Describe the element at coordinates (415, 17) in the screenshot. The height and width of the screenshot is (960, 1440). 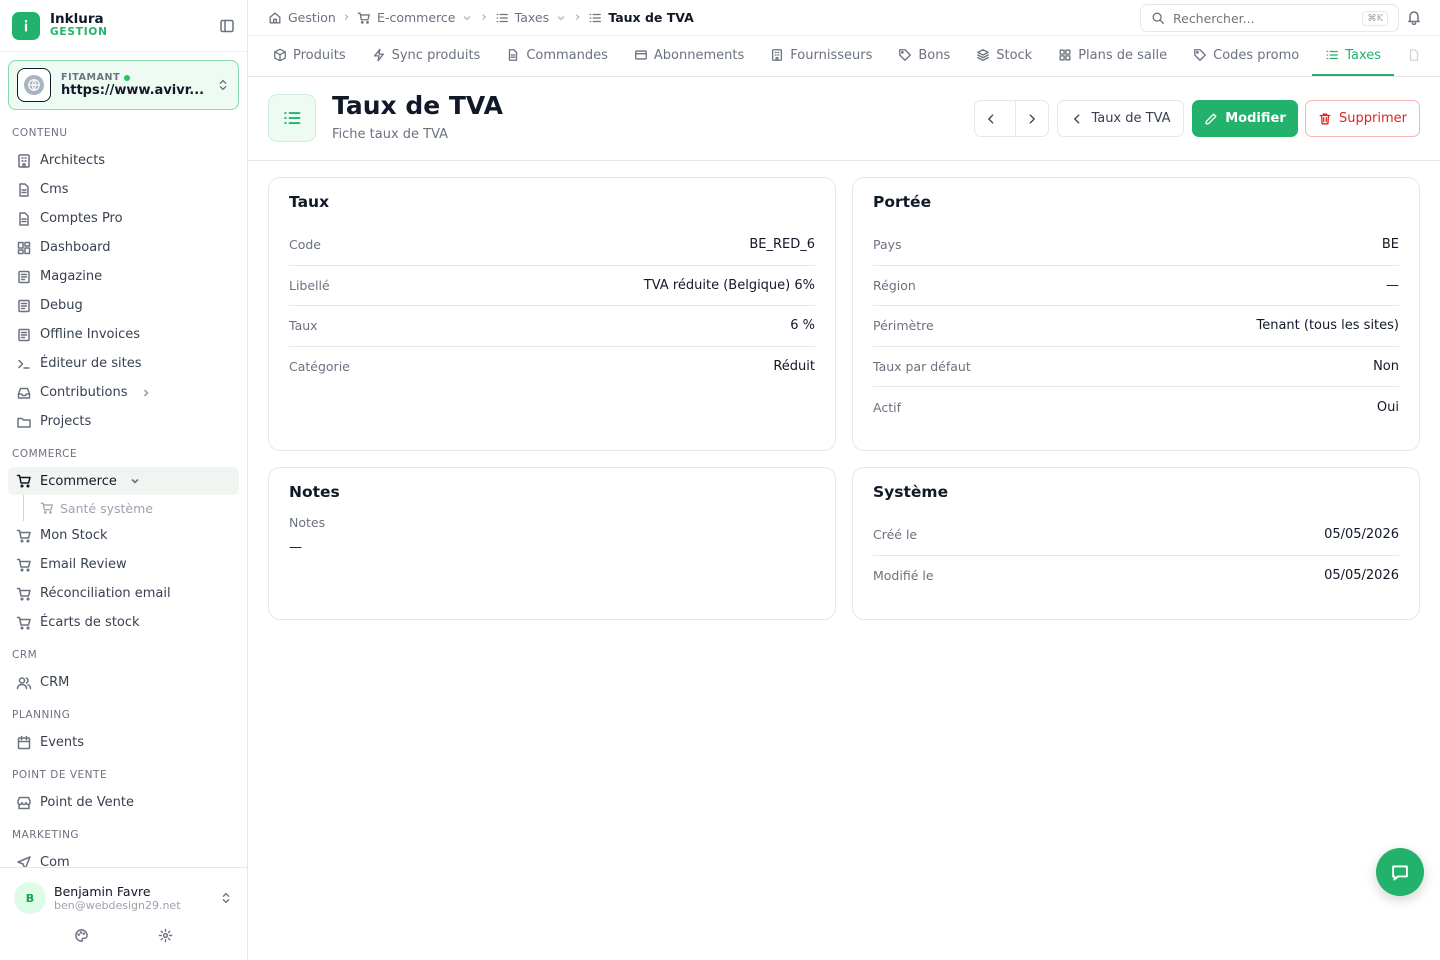
I see `breadcrumb-ecommerce: E-commerce` at that location.